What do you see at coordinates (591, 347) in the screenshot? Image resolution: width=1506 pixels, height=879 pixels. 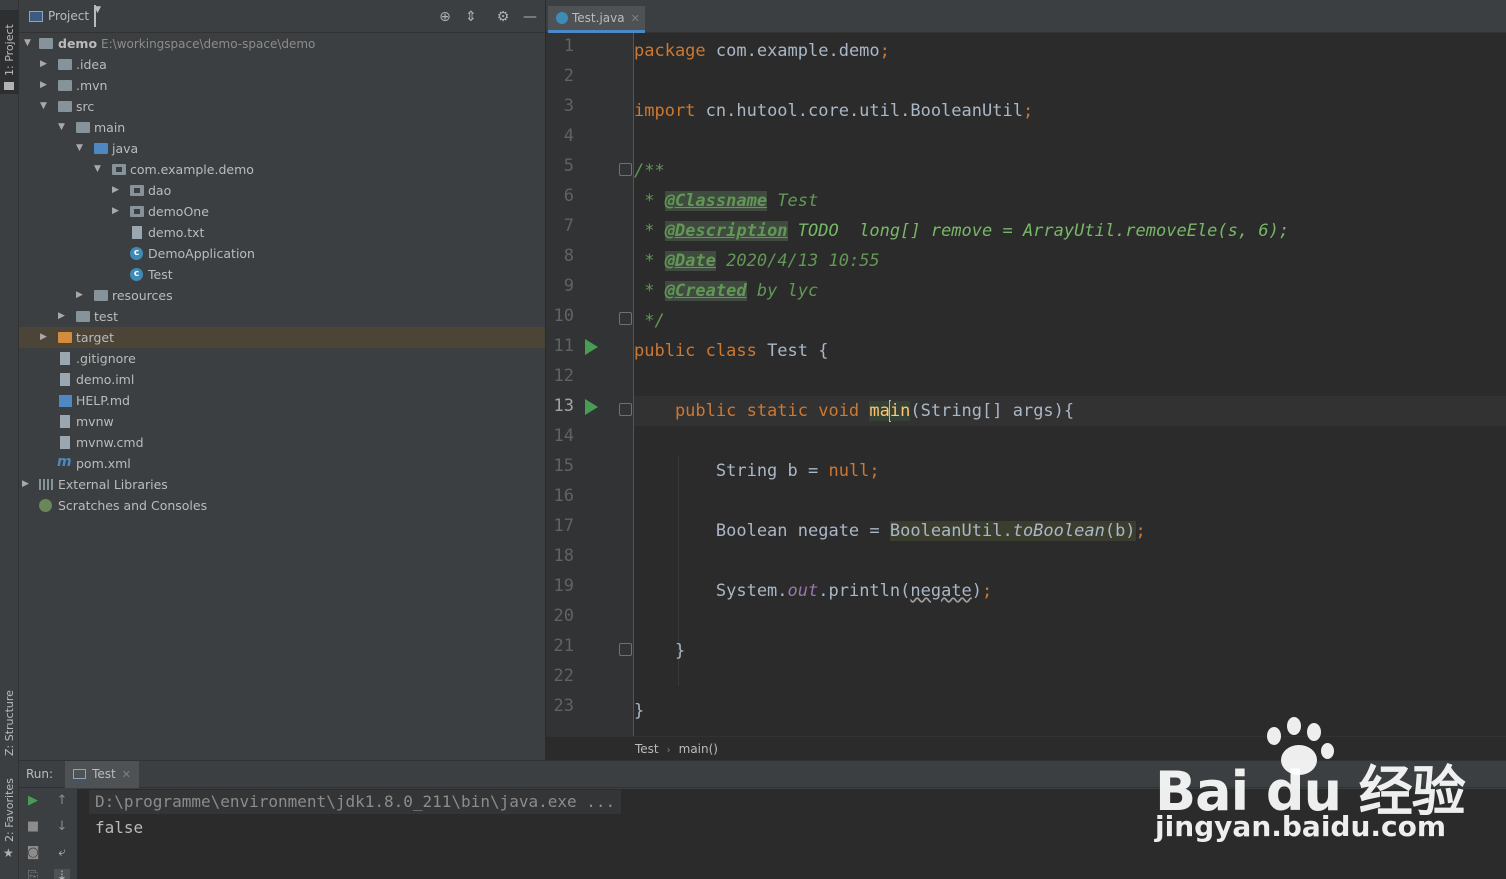 I see `run-class-gutter-icon` at bounding box center [591, 347].